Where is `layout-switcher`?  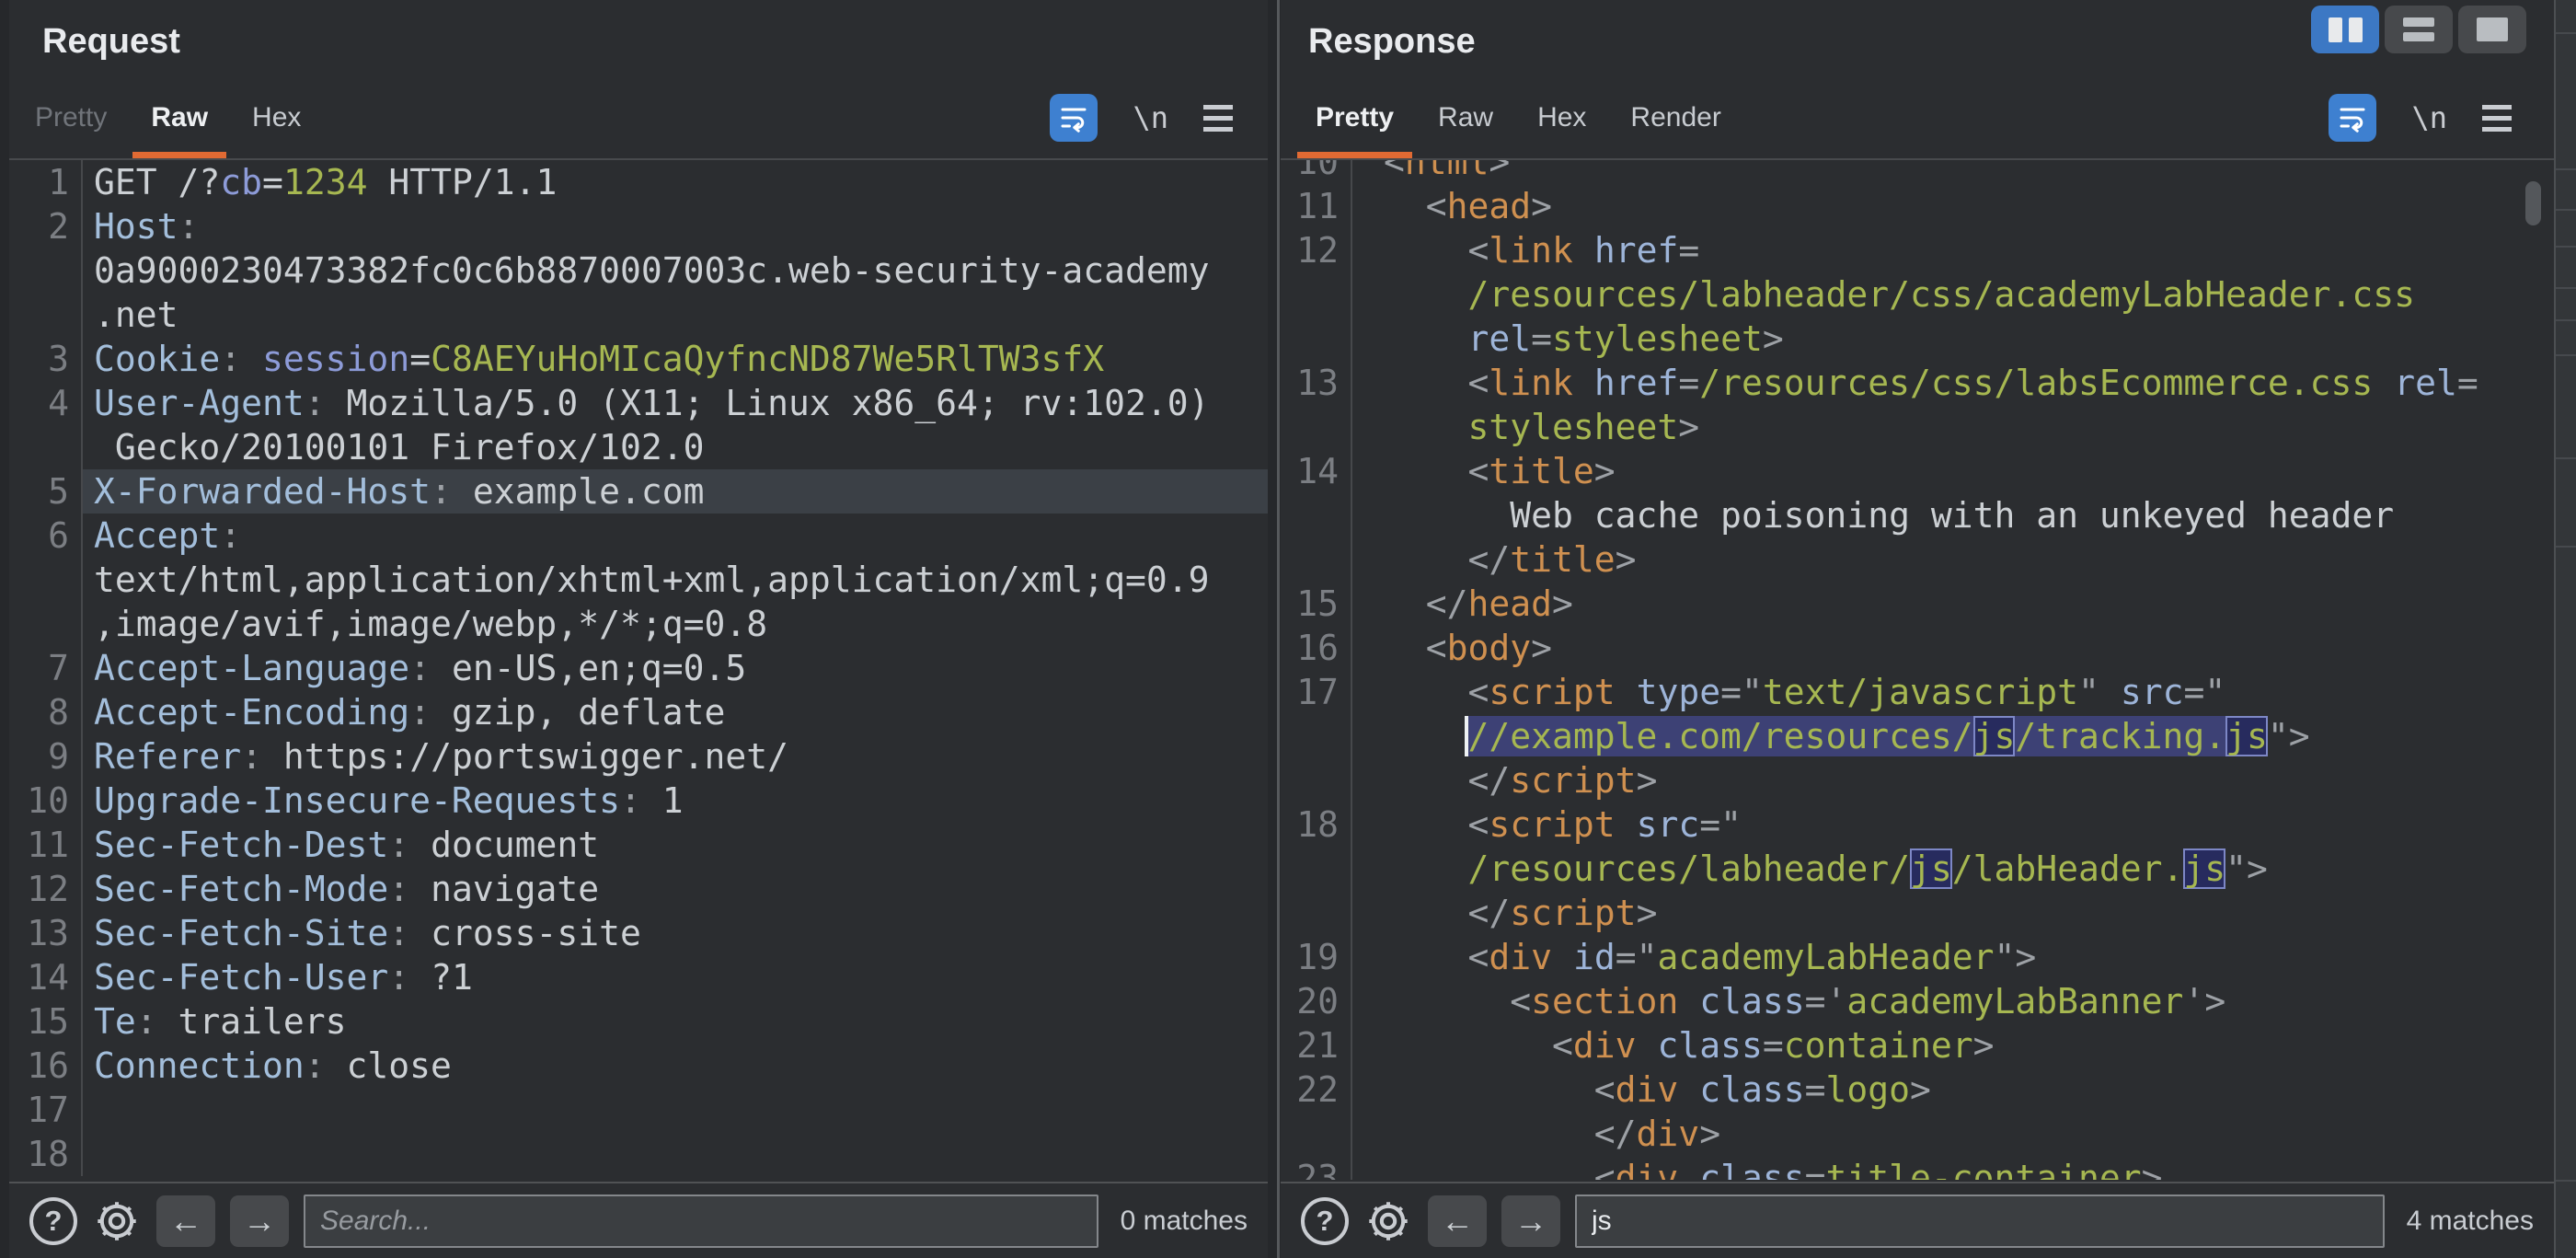
layout-switcher is located at coordinates (2418, 29).